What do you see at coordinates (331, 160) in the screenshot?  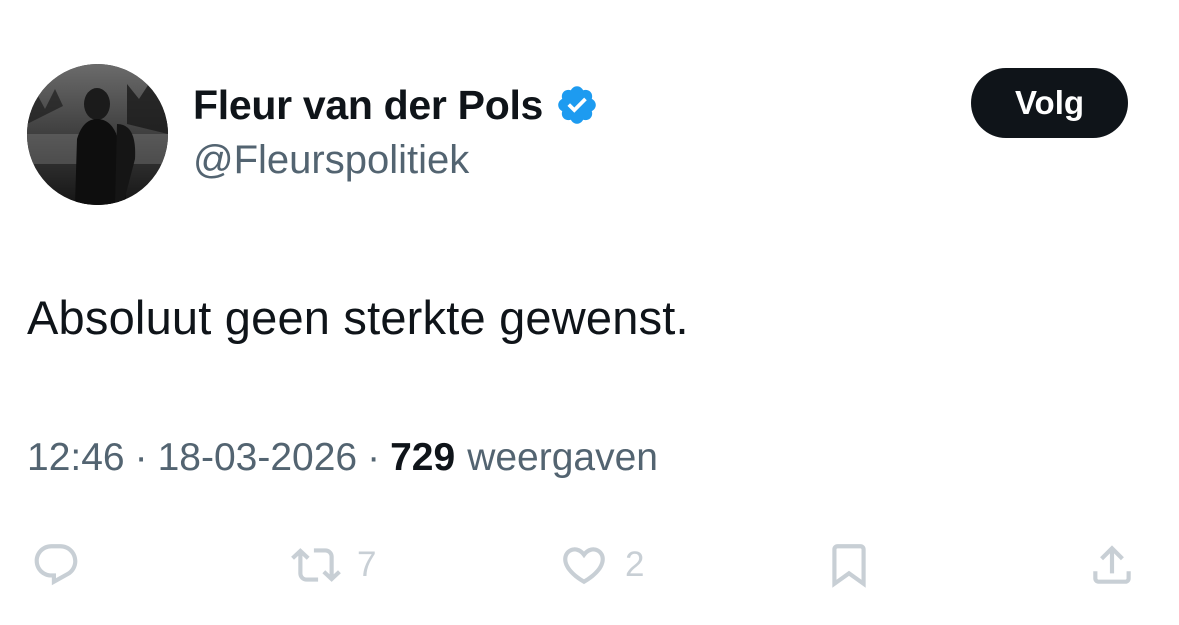 I see `author-handle: @Fleurspolitiek` at bounding box center [331, 160].